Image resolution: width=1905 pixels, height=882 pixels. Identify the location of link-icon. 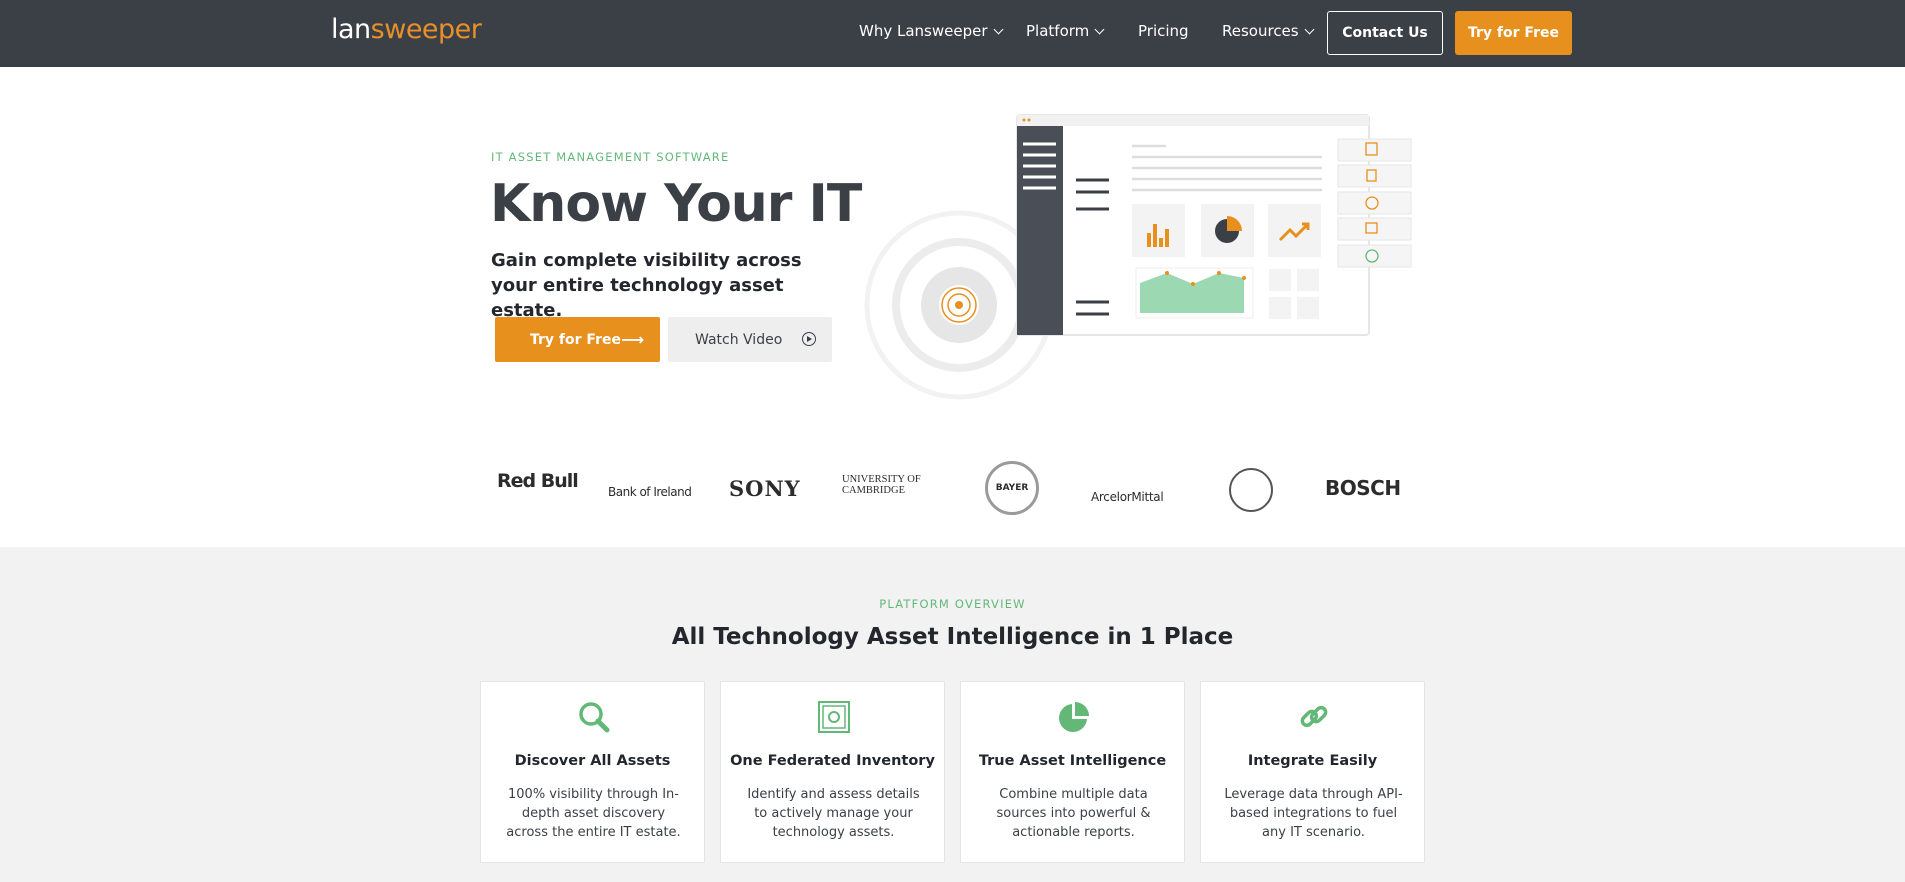
(1314, 716).